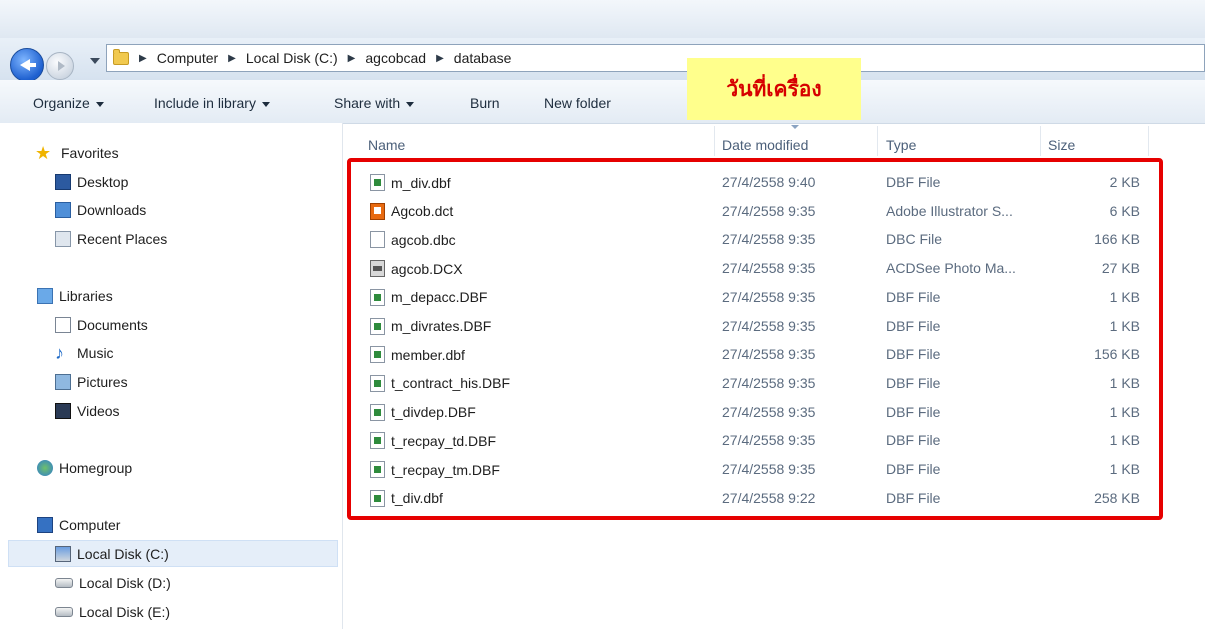 The image size is (1205, 629). I want to click on nav-pictures: Pictures, so click(91, 382).